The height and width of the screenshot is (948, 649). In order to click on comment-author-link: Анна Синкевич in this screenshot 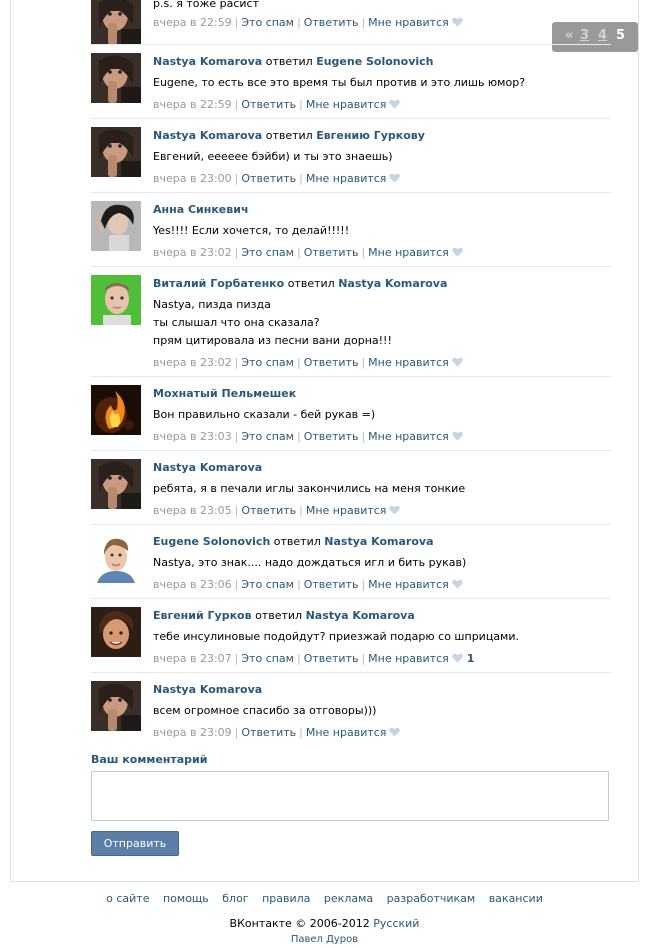, I will do `click(201, 209)`.